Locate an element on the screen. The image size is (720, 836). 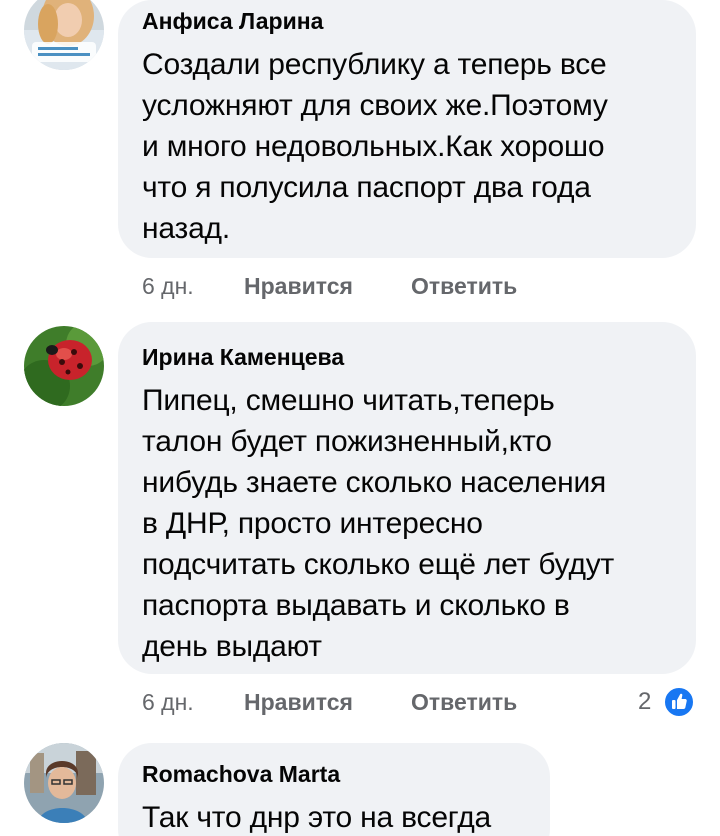
thumbs-up-icon is located at coordinates (679, 702).